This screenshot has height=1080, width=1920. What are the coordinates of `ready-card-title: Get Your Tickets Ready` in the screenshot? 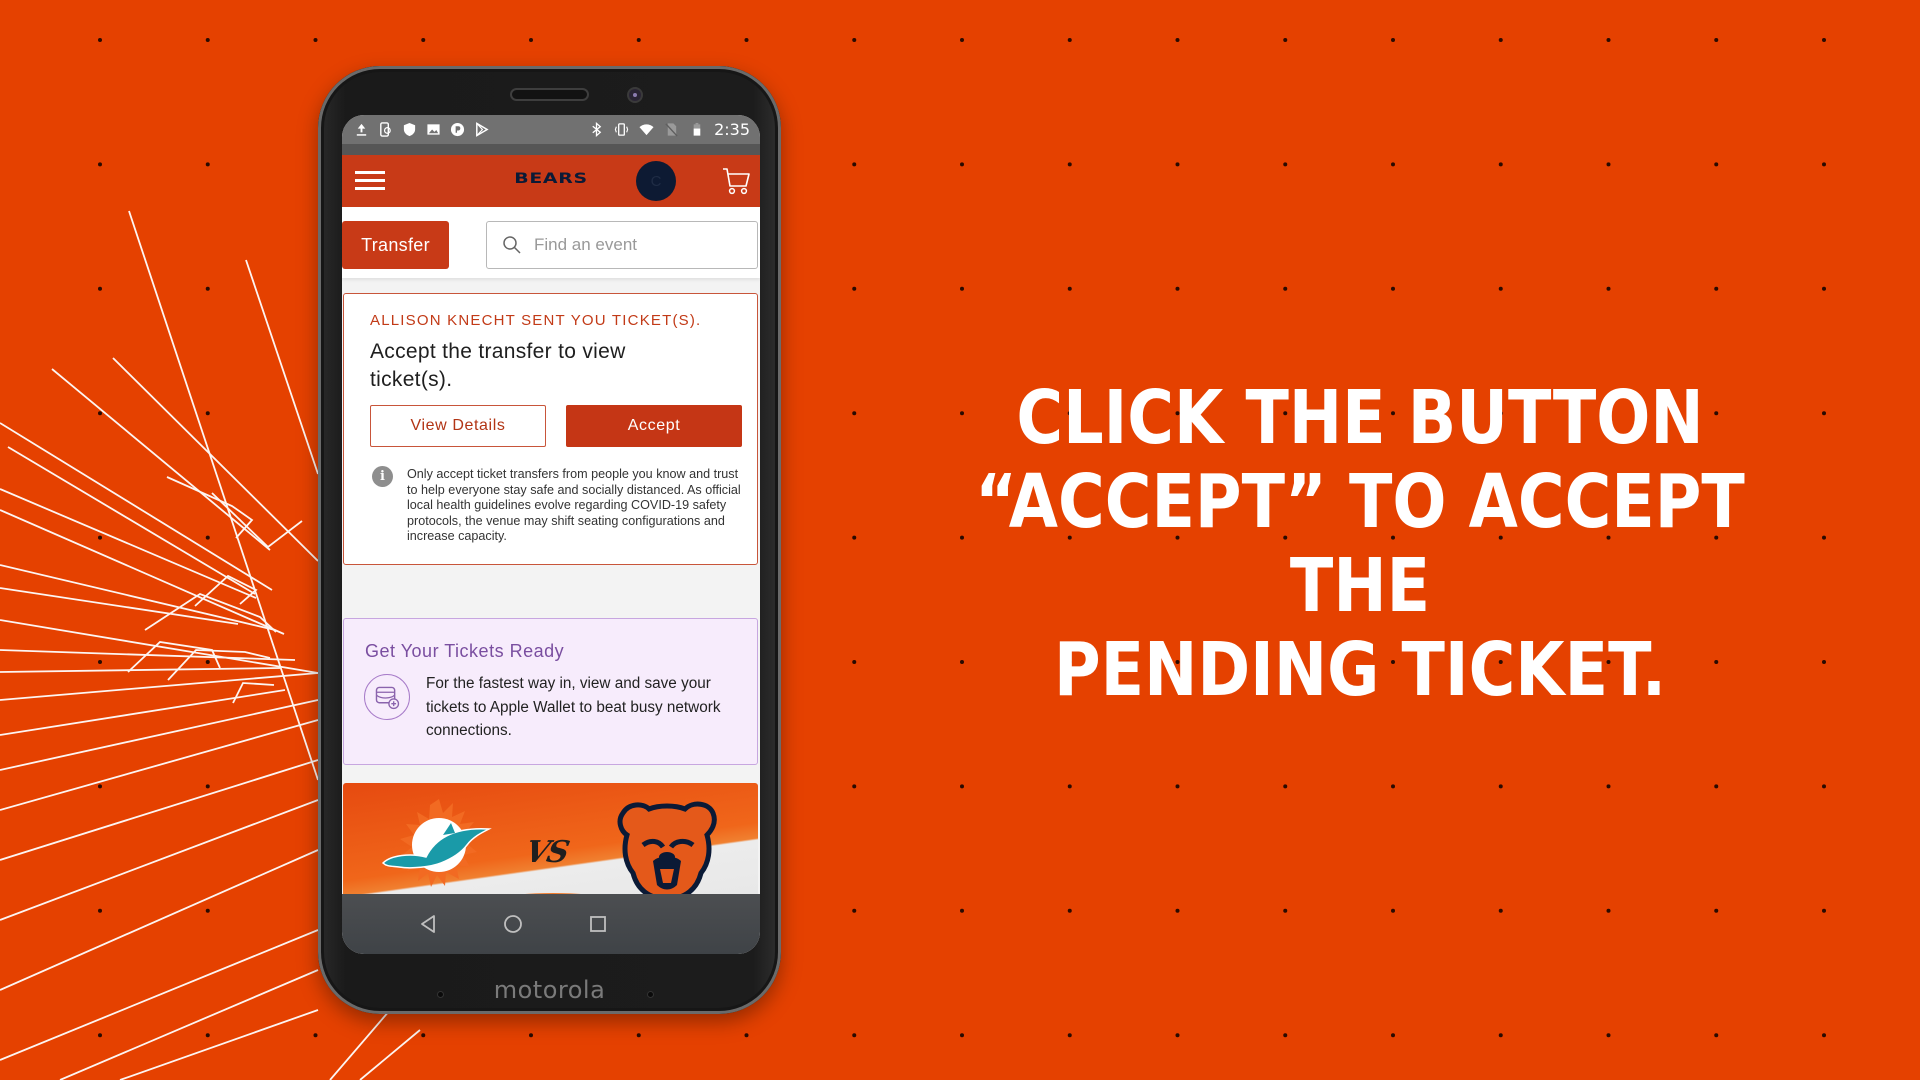 It's located at (465, 651).